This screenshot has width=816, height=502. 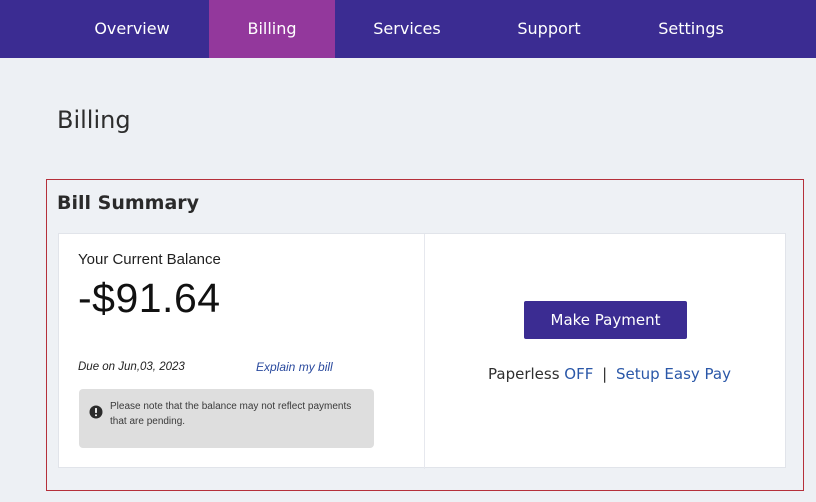 I want to click on paperless-label: Paperless, so click(x=524, y=374).